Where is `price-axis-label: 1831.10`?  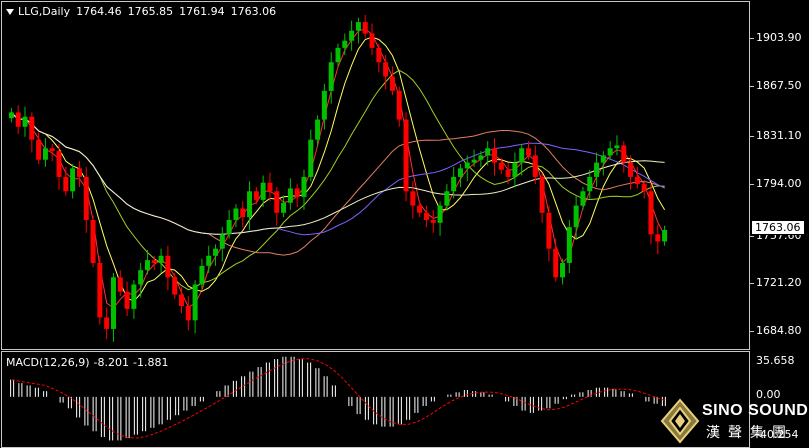
price-axis-label: 1831.10 is located at coordinates (779, 135).